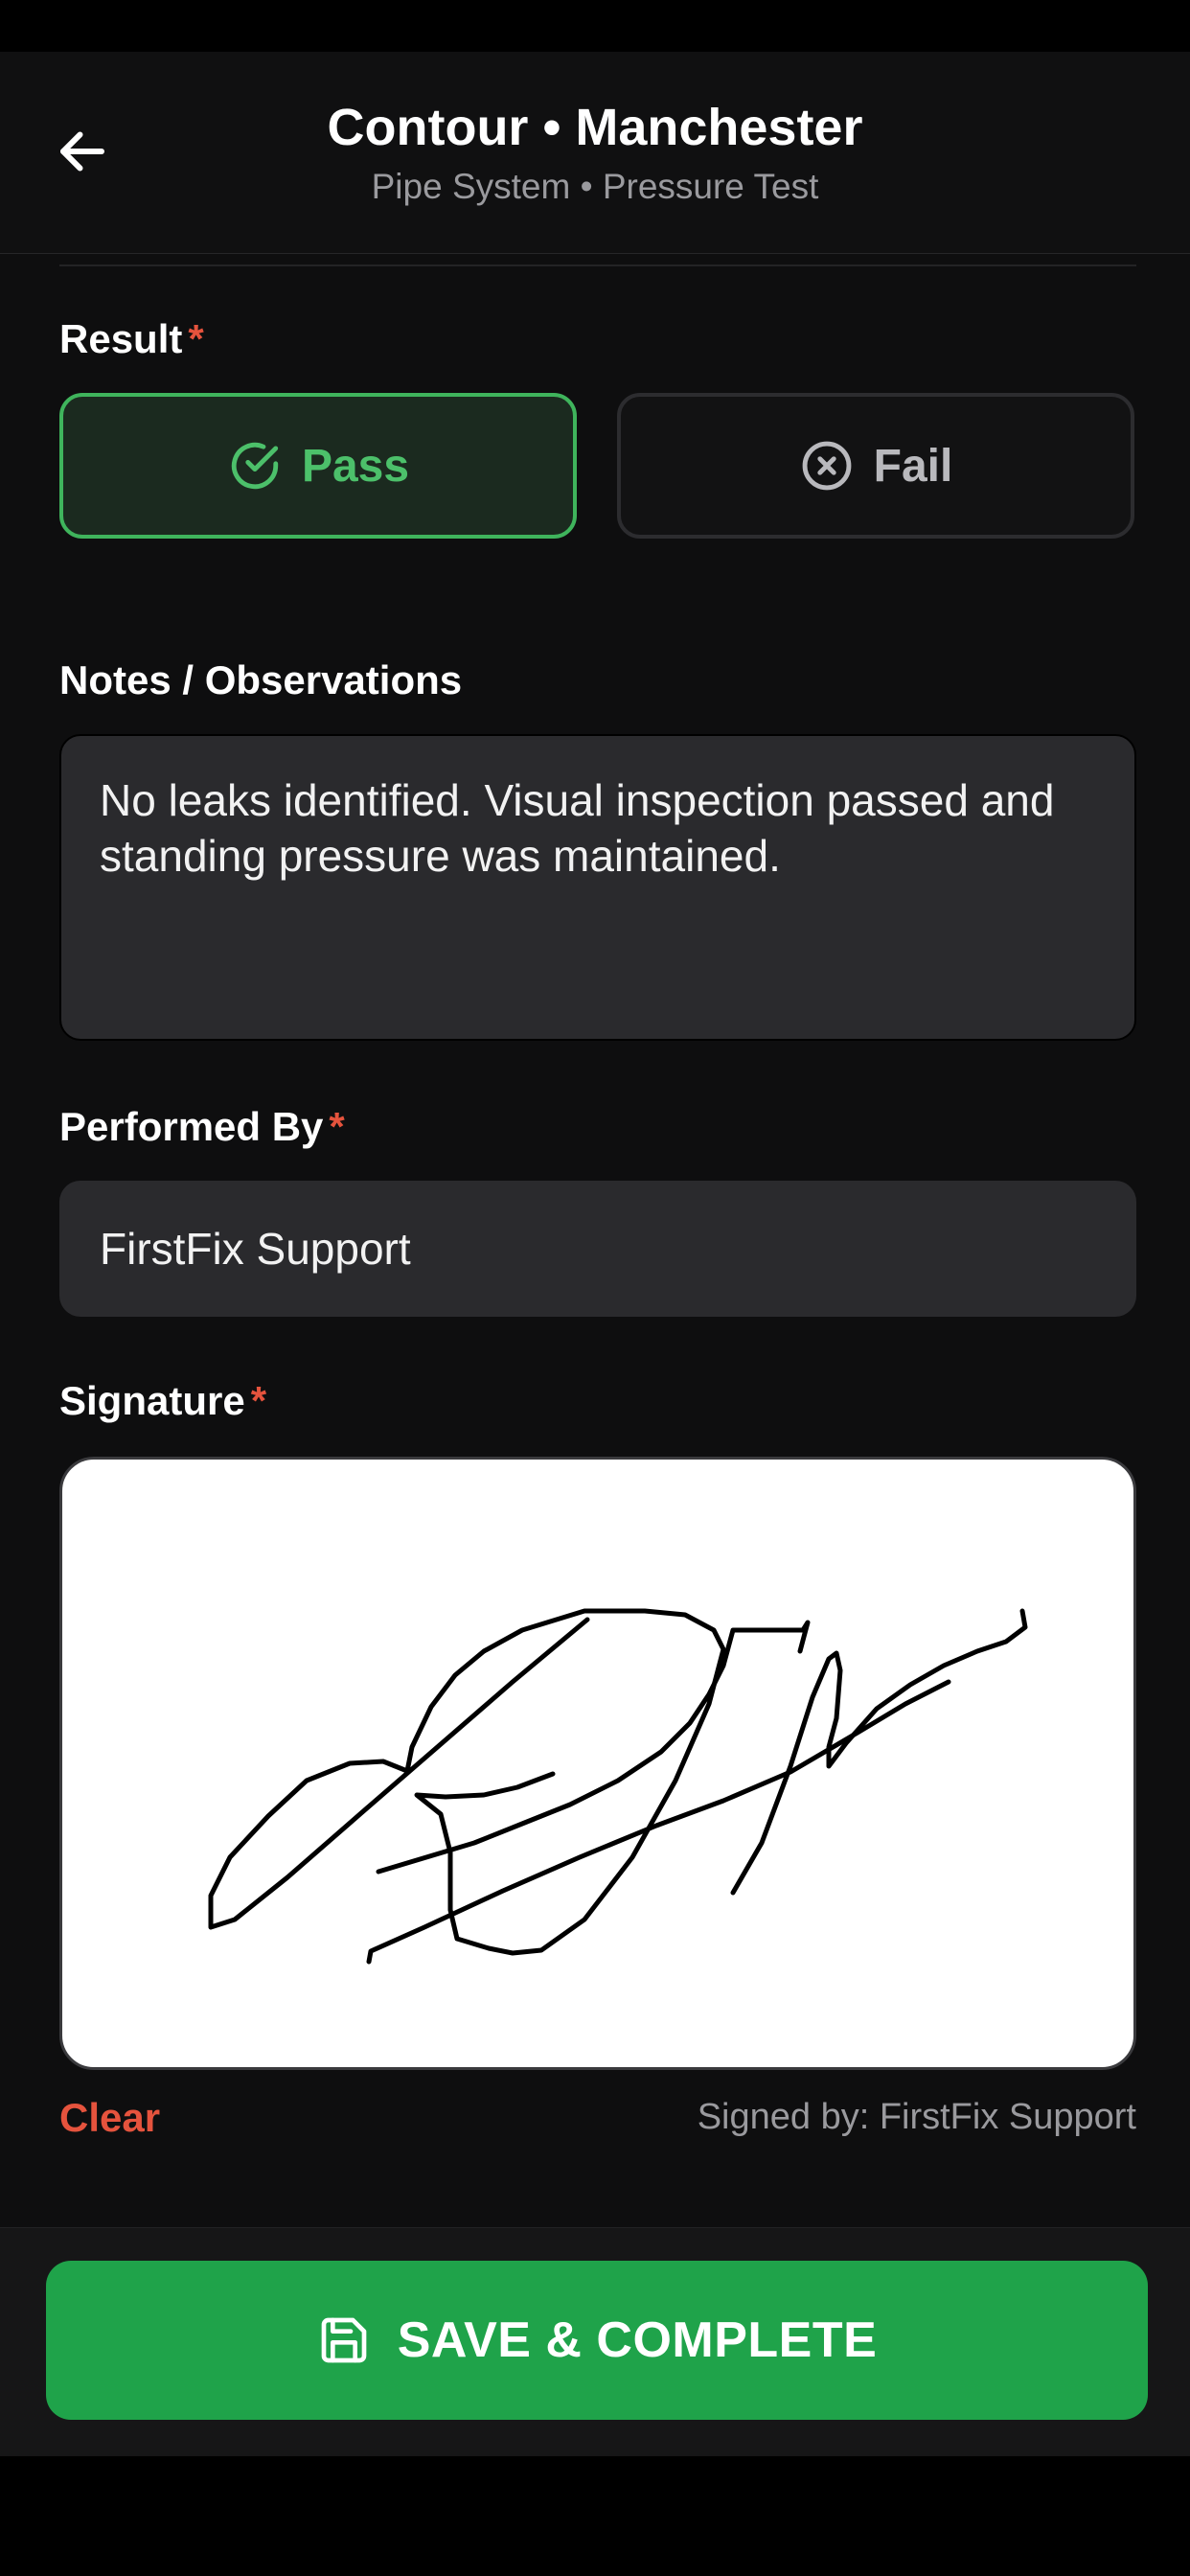  Describe the element at coordinates (261, 679) in the screenshot. I see `notes-label: Notes / Observations` at that location.